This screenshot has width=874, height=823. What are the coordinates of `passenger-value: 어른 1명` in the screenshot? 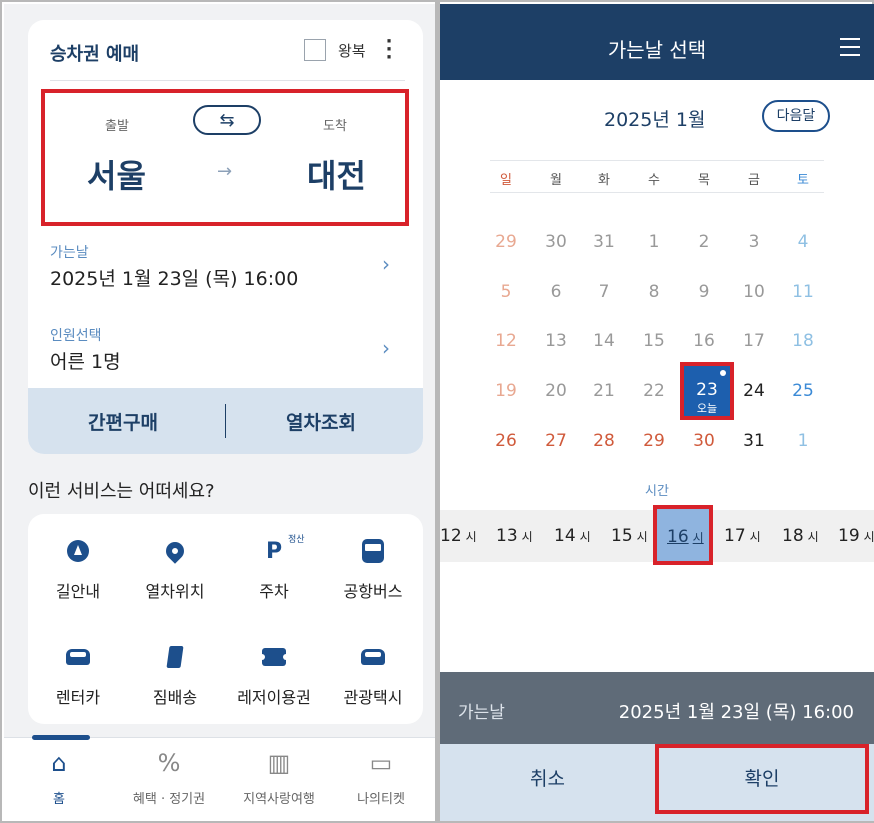 It's located at (85, 360).